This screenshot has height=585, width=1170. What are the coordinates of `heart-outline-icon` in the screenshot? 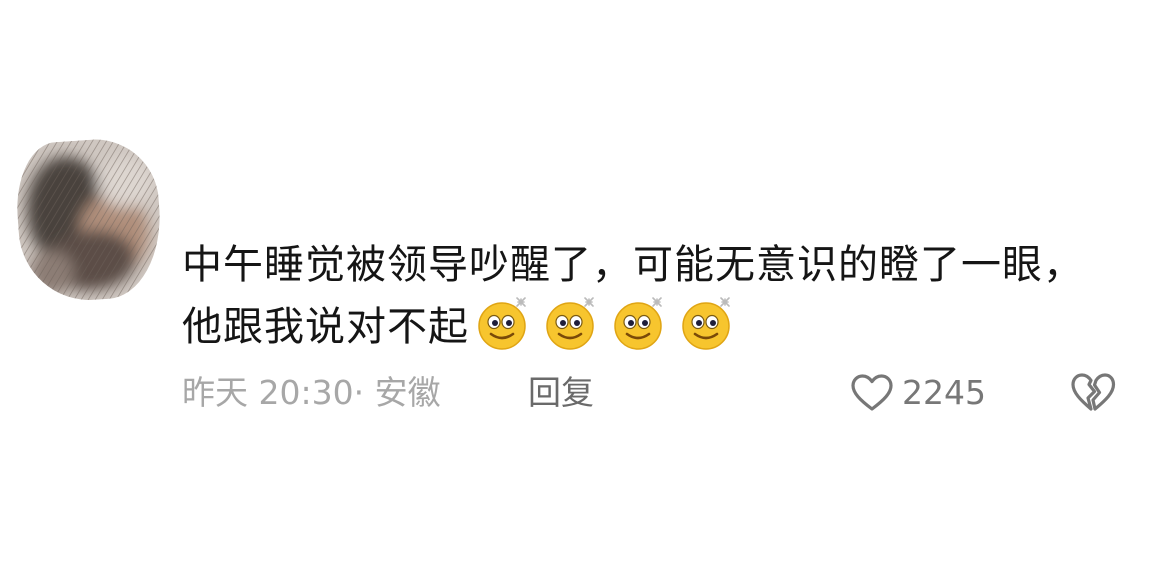 It's located at (872, 393).